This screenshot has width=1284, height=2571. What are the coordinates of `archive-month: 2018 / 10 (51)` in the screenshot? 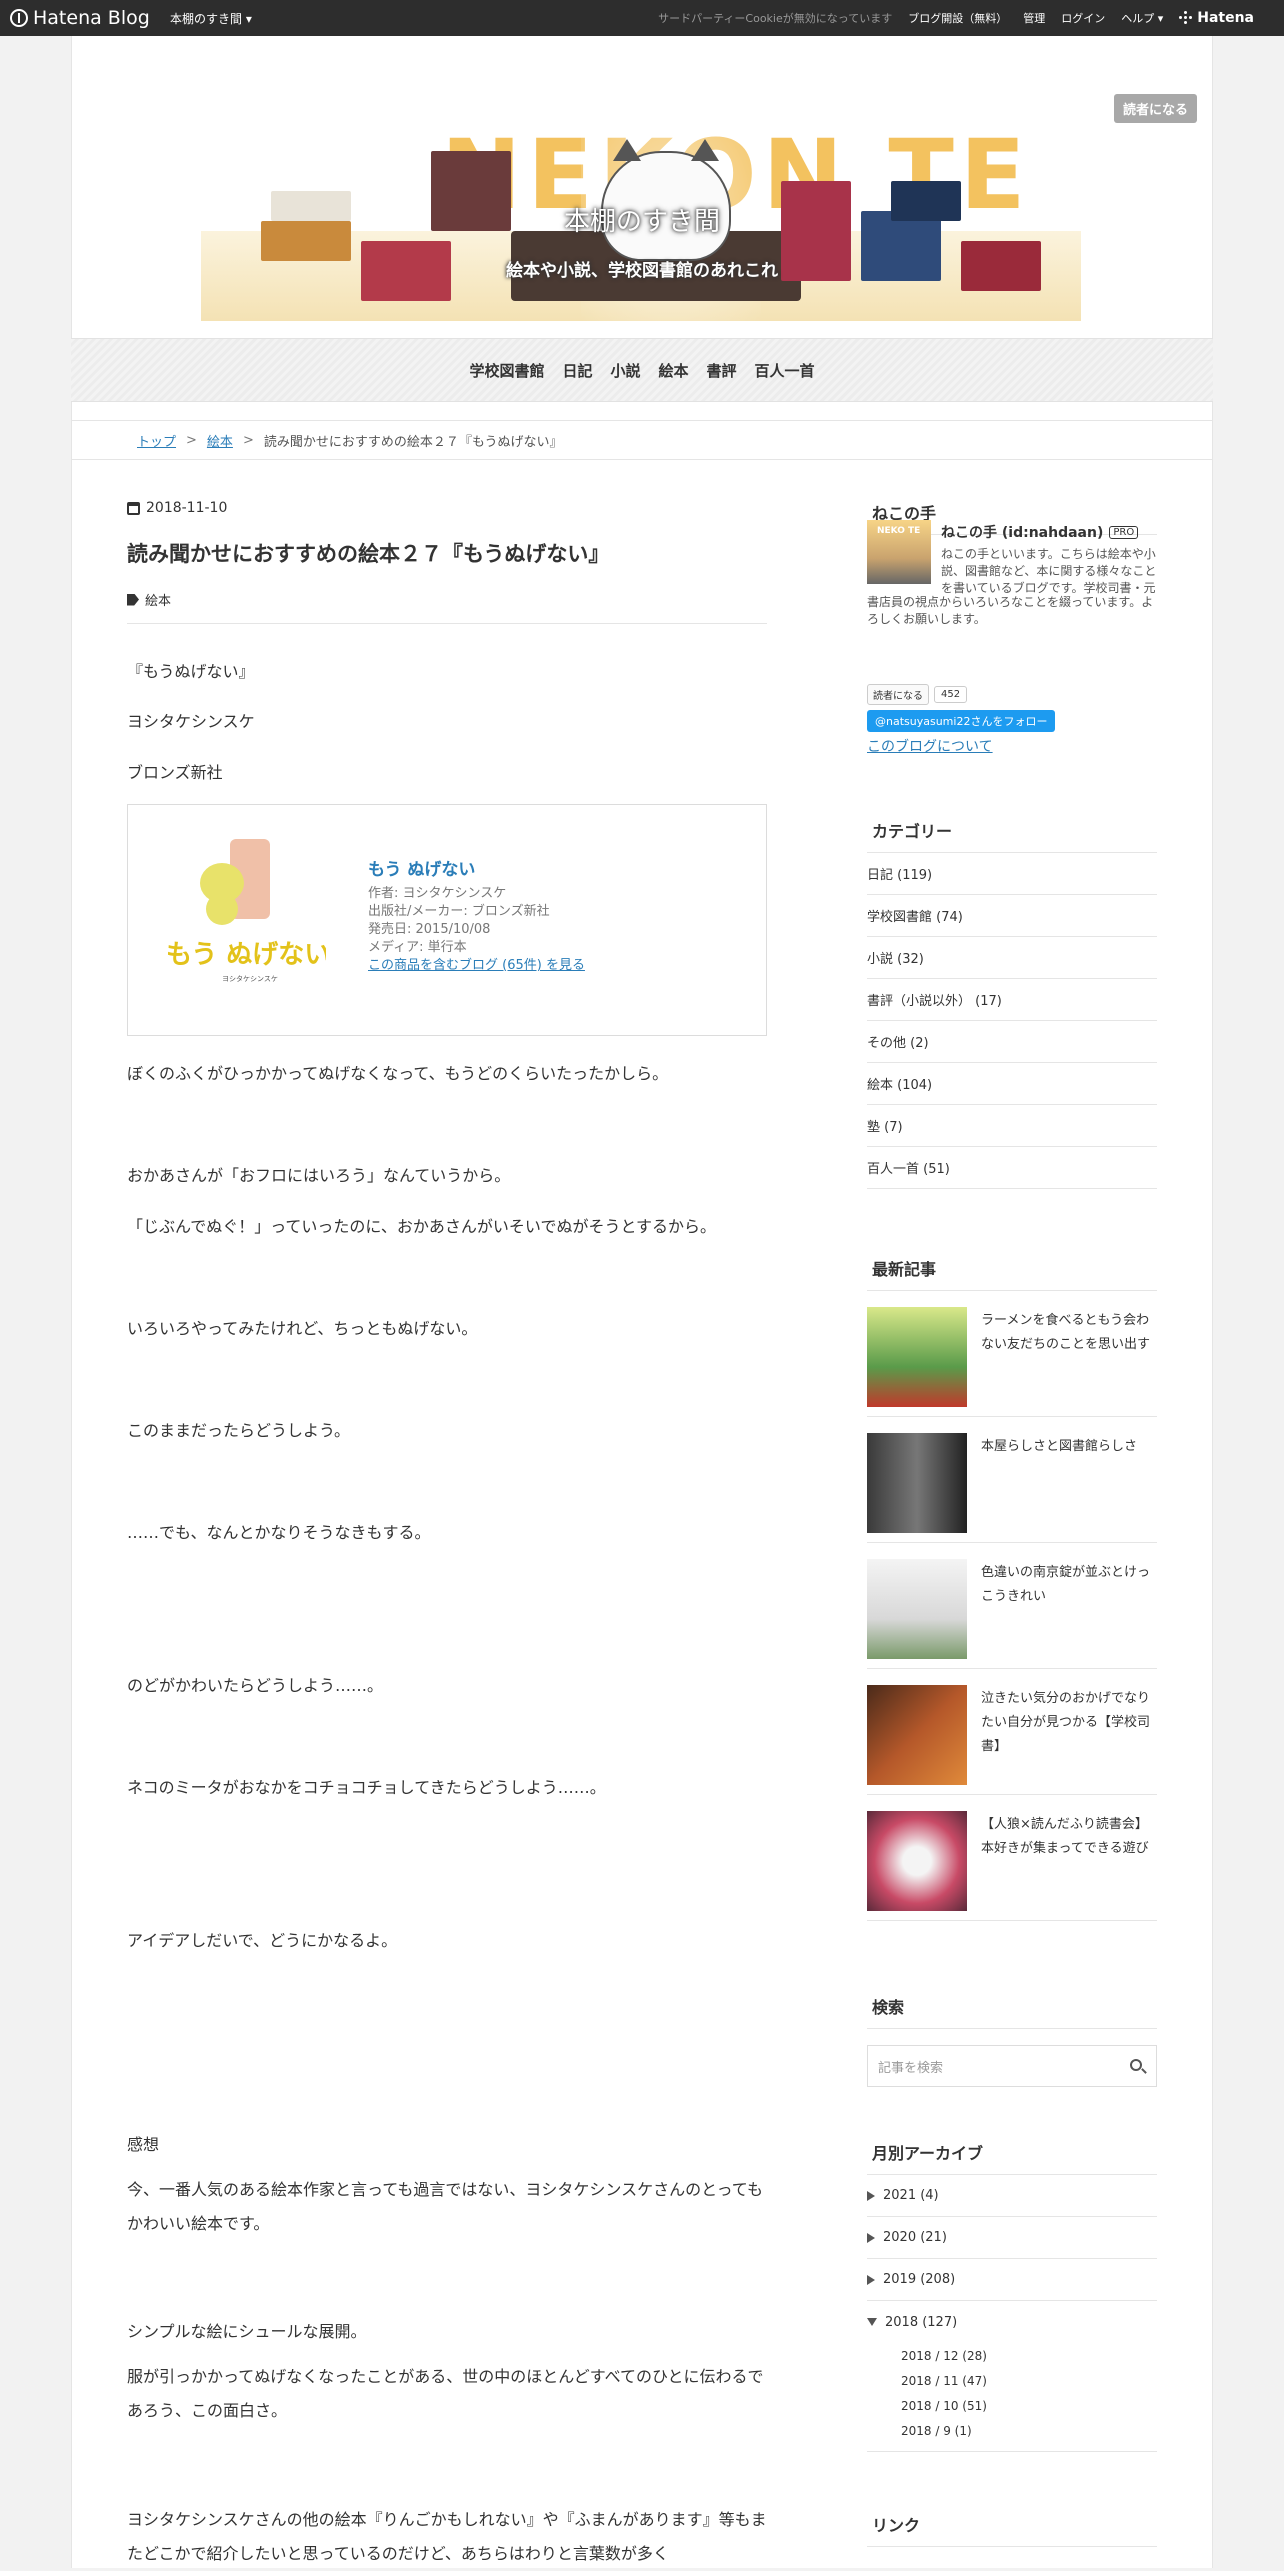 It's located at (1012, 2405).